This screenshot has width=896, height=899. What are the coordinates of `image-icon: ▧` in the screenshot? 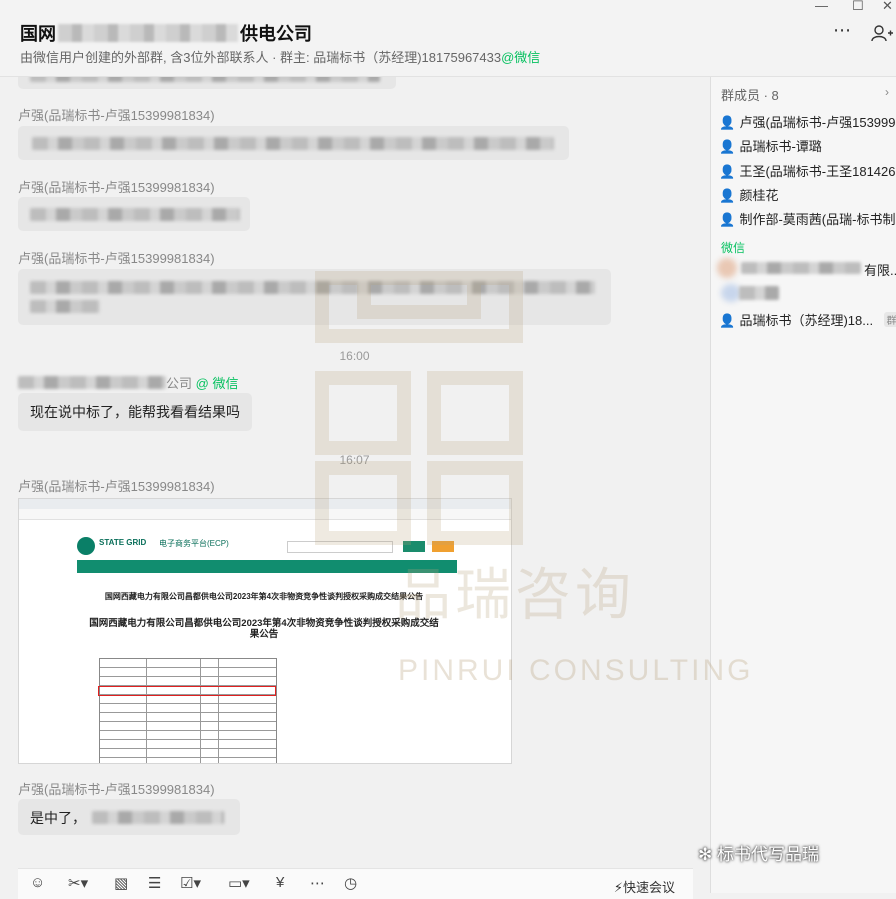 It's located at (121, 883).